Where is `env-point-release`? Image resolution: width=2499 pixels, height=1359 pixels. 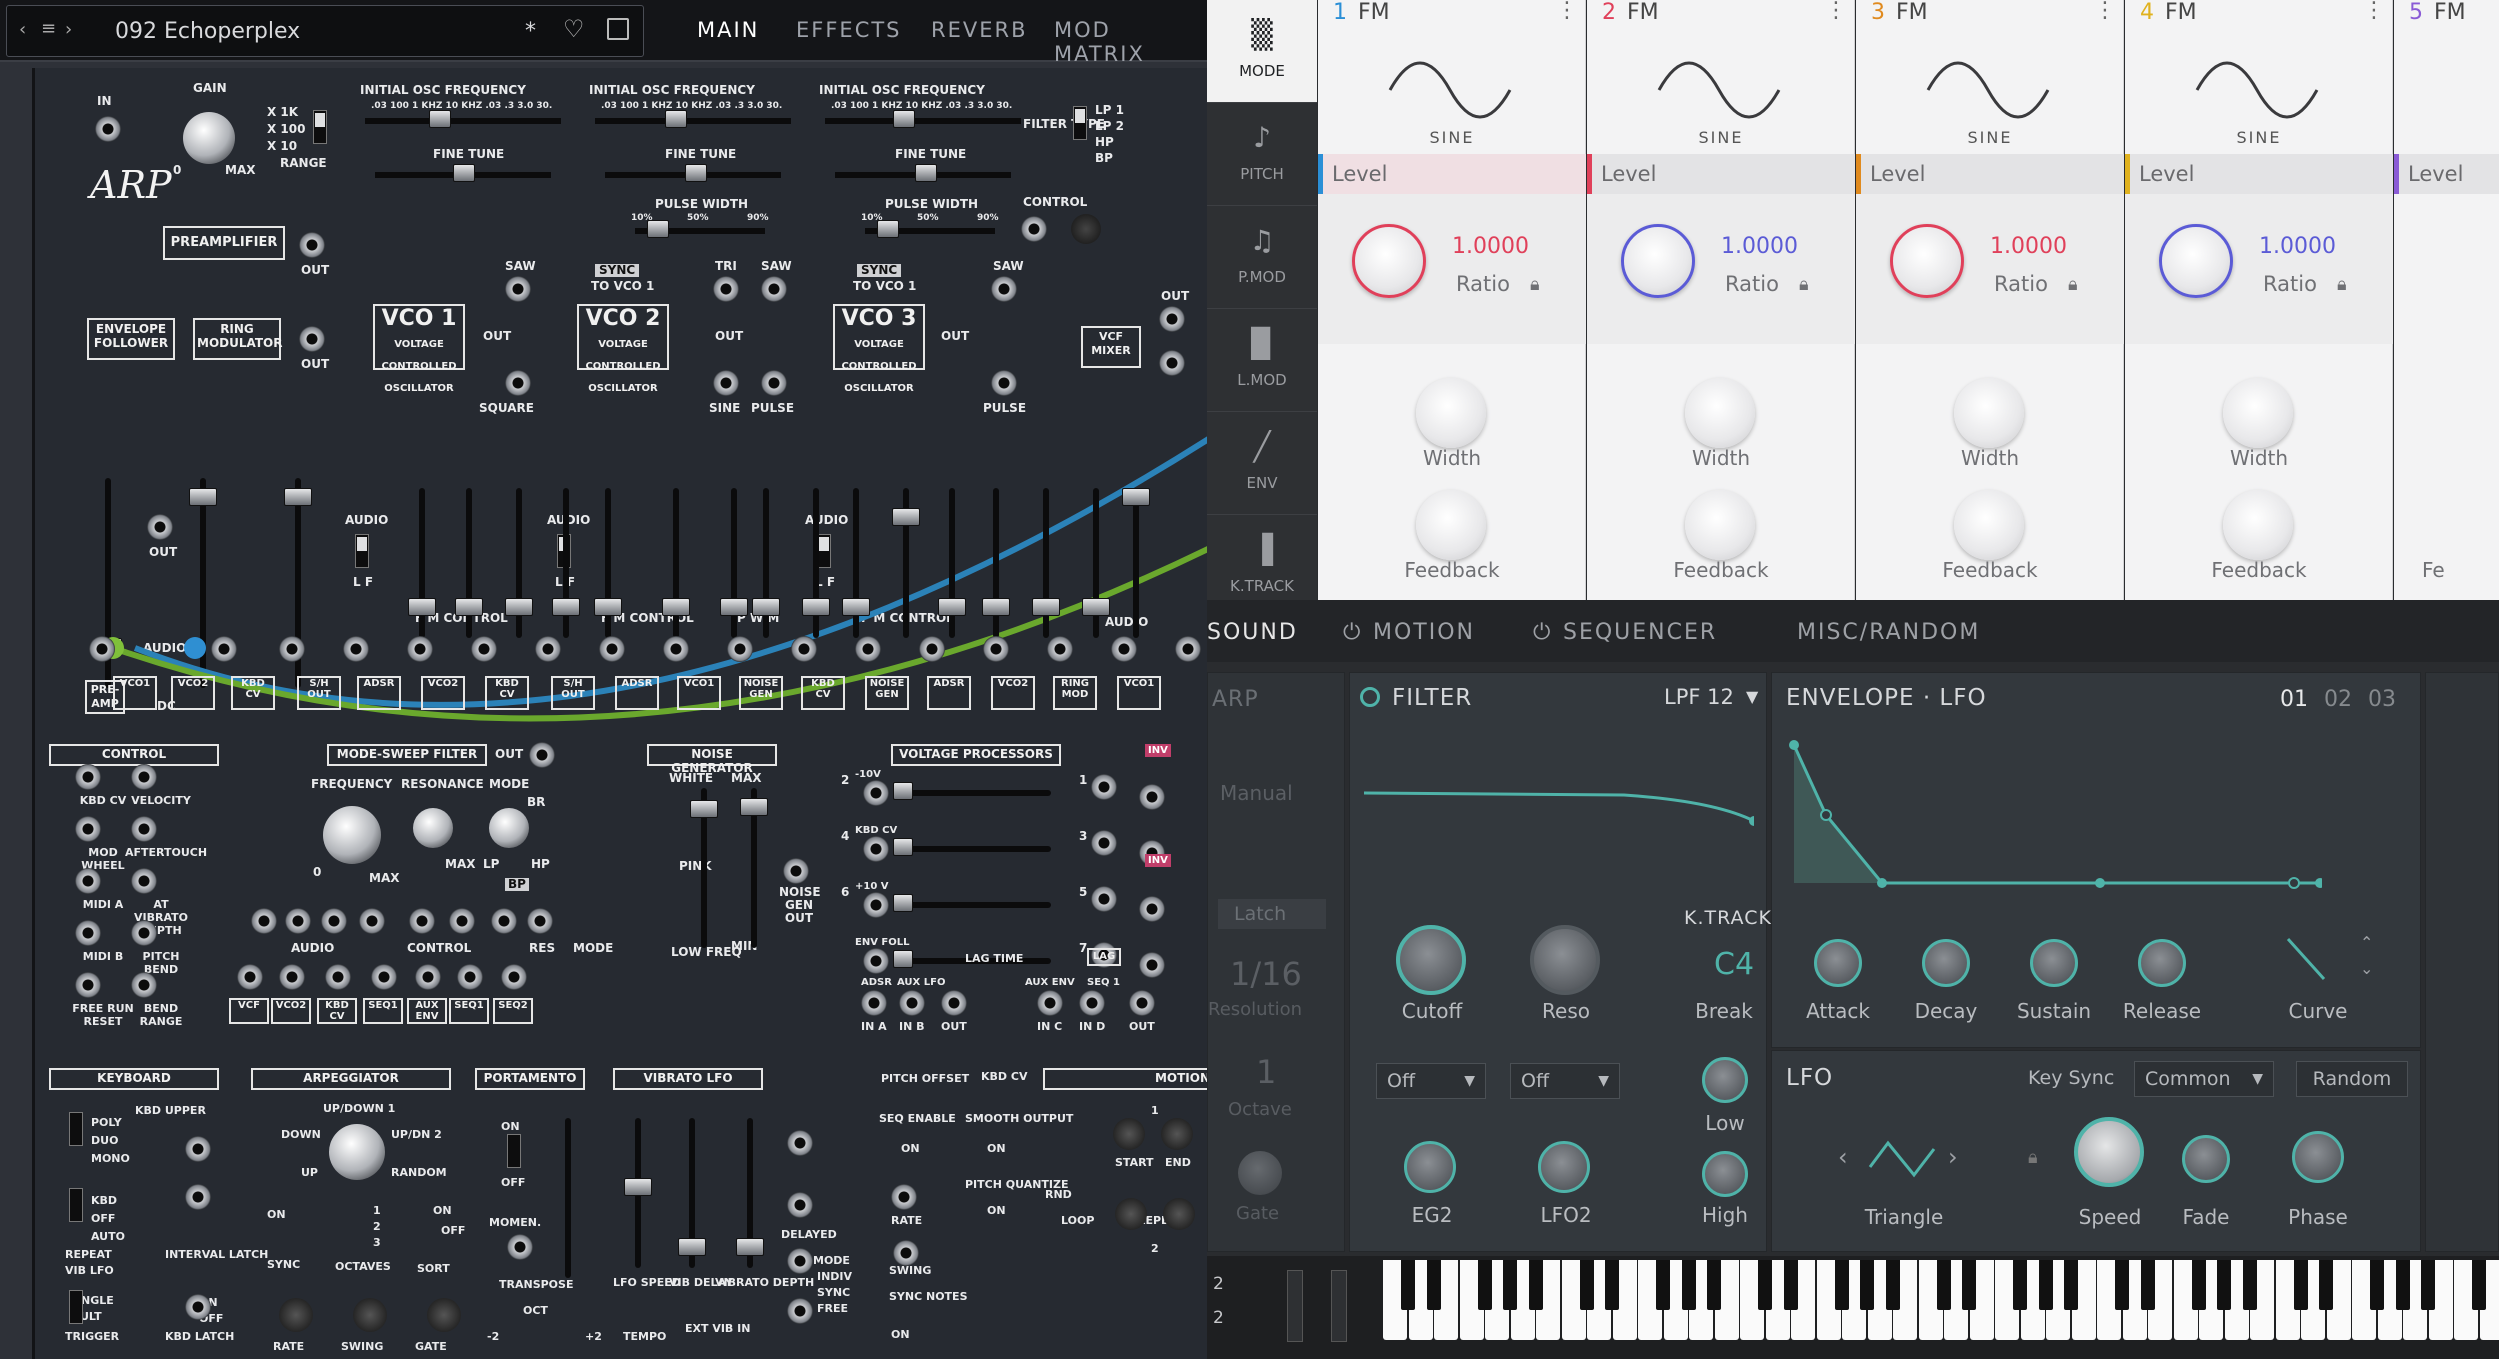 env-point-release is located at coordinates (2294, 883).